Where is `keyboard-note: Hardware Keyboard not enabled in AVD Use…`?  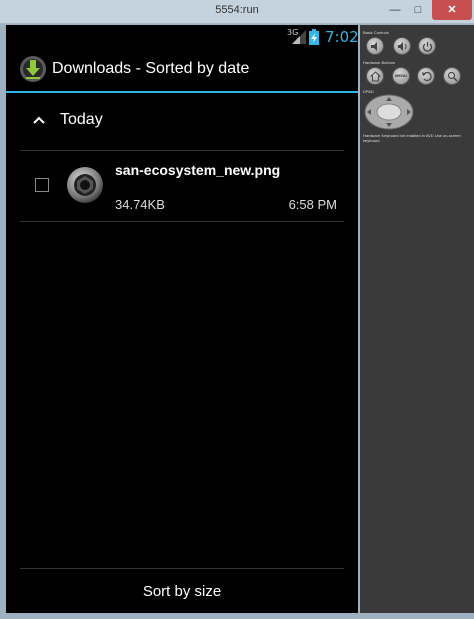 keyboard-note: Hardware Keyboard not enabled in AVD Use… is located at coordinates (412, 138).